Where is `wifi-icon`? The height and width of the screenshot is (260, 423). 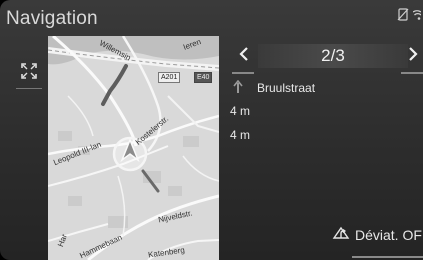
wifi-icon is located at coordinates (417, 15).